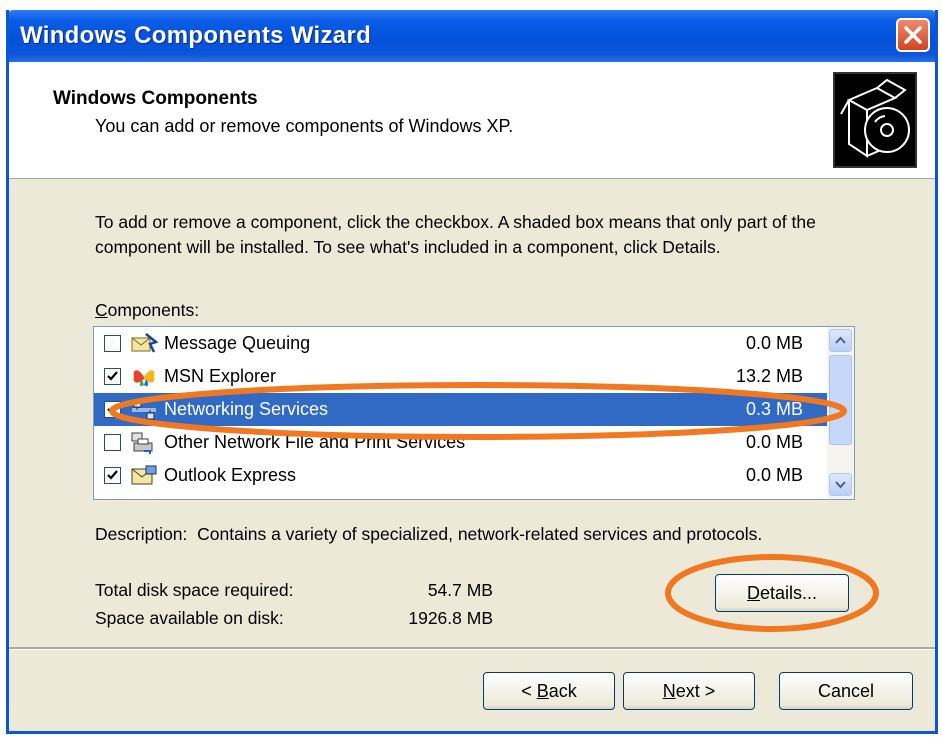  What do you see at coordinates (144, 343) in the screenshot?
I see `message-queuing-icon` at bounding box center [144, 343].